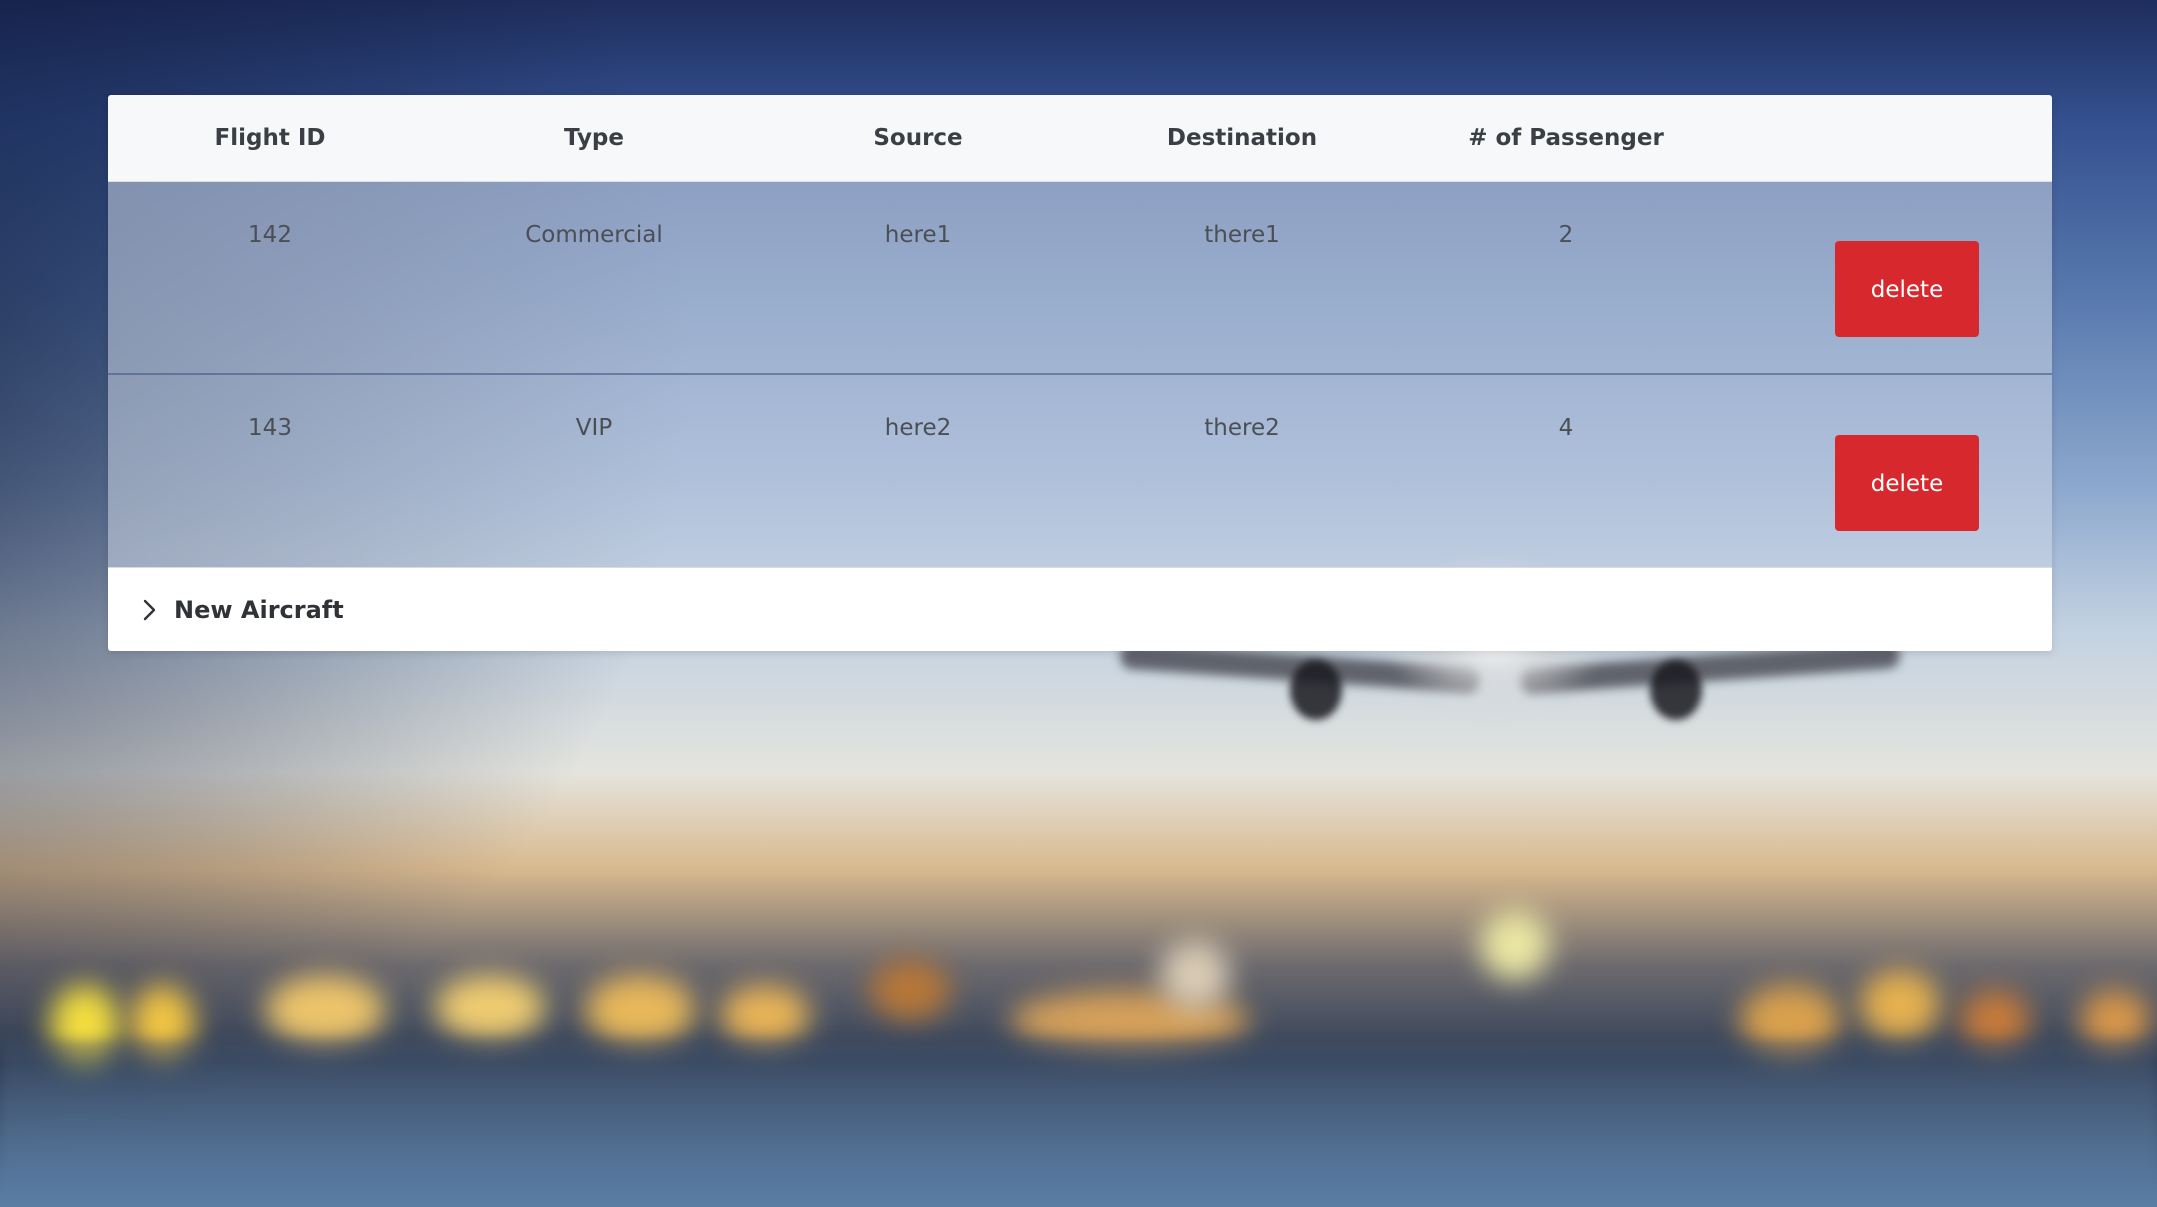 The height and width of the screenshot is (1207, 2157). Describe the element at coordinates (270, 234) in the screenshot. I see `cell-flight-id: 142` at that location.